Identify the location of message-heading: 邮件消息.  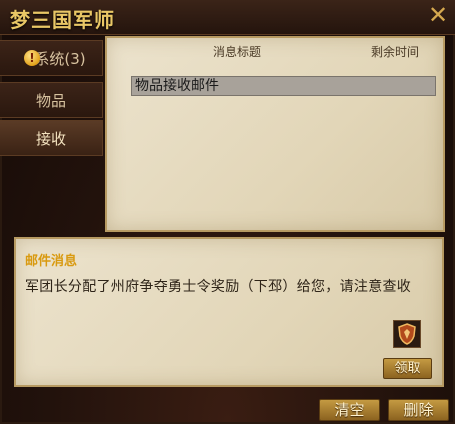
(51, 261).